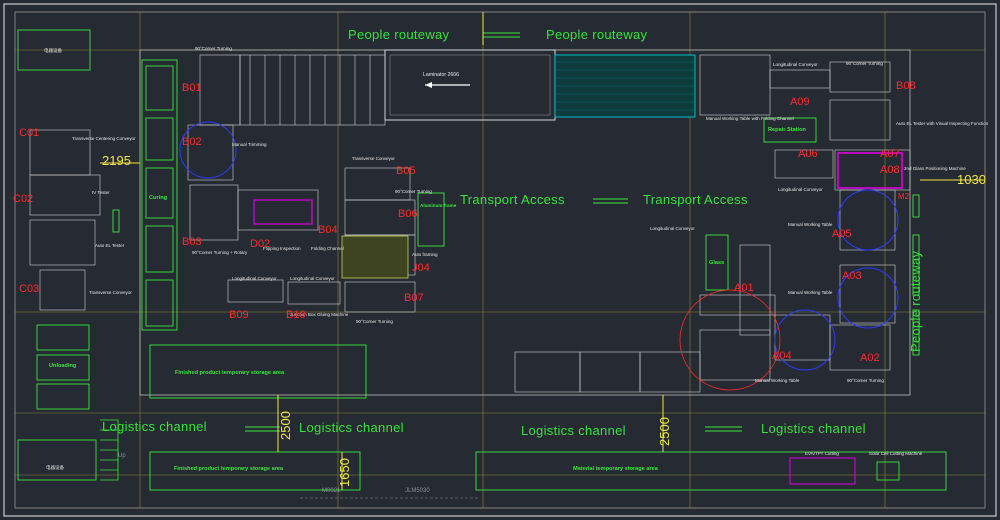 Image resolution: width=1000 pixels, height=520 pixels. Describe the element at coordinates (431, 219) in the screenshot. I see `aluminum-frame-area` at that location.